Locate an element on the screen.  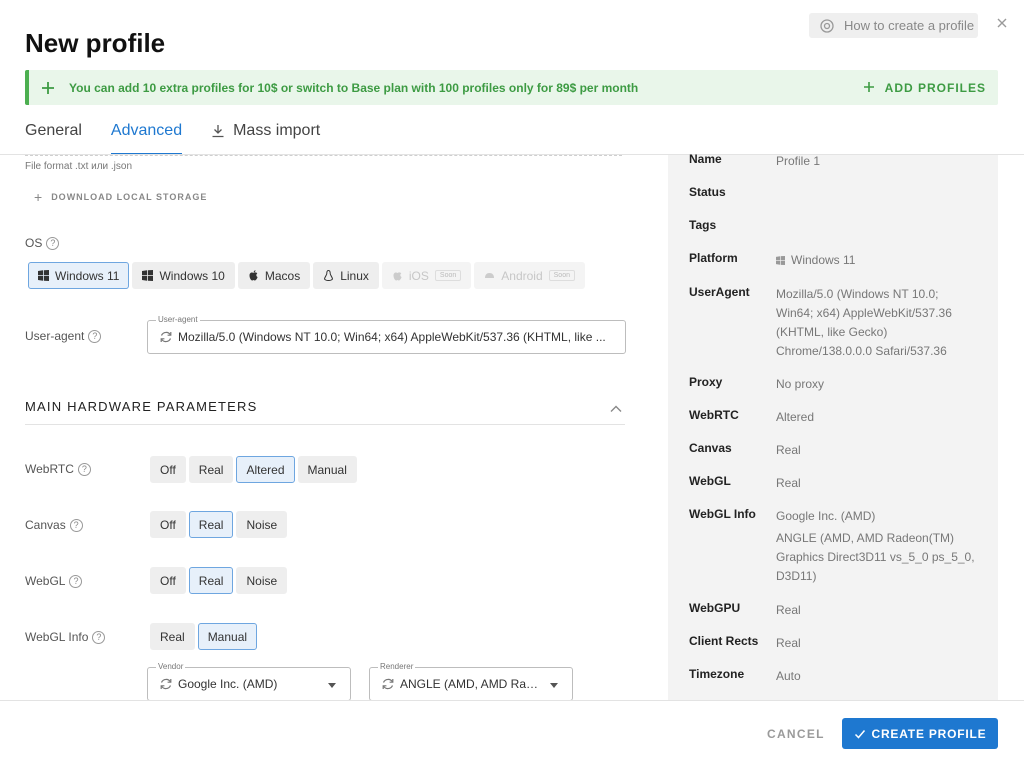
os-option-macos: Macos is located at coordinates (274, 275).